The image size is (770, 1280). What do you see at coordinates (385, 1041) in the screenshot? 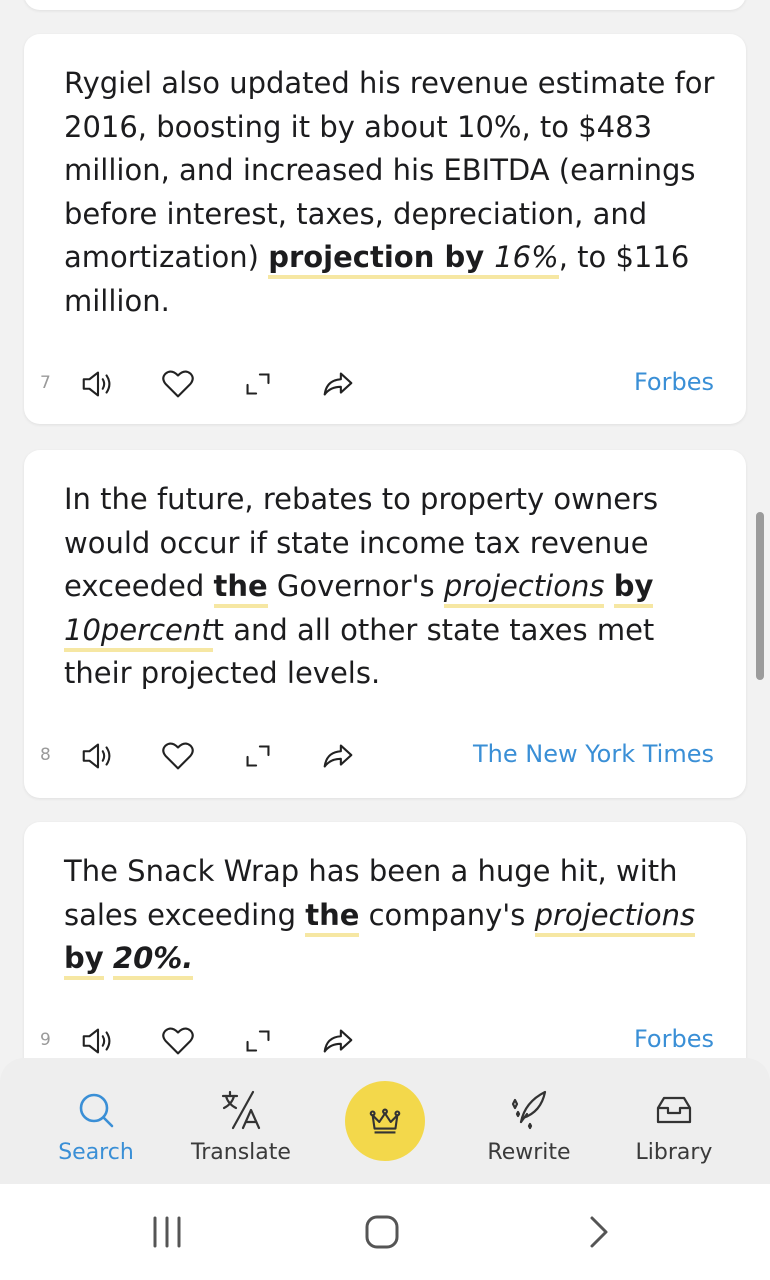
I see `card-actions: 9 Forbes` at bounding box center [385, 1041].